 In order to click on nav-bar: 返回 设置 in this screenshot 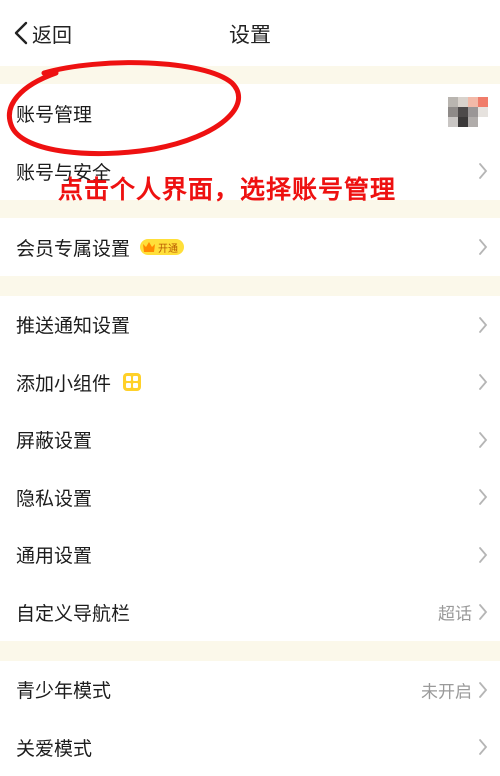, I will do `click(250, 33)`.